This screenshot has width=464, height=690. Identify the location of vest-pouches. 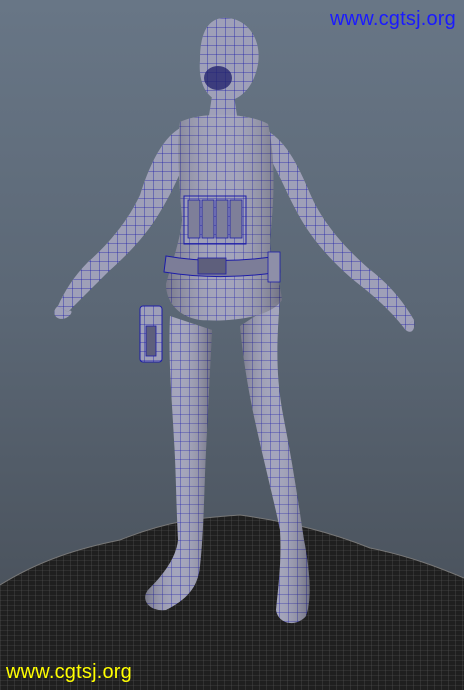
(215, 220).